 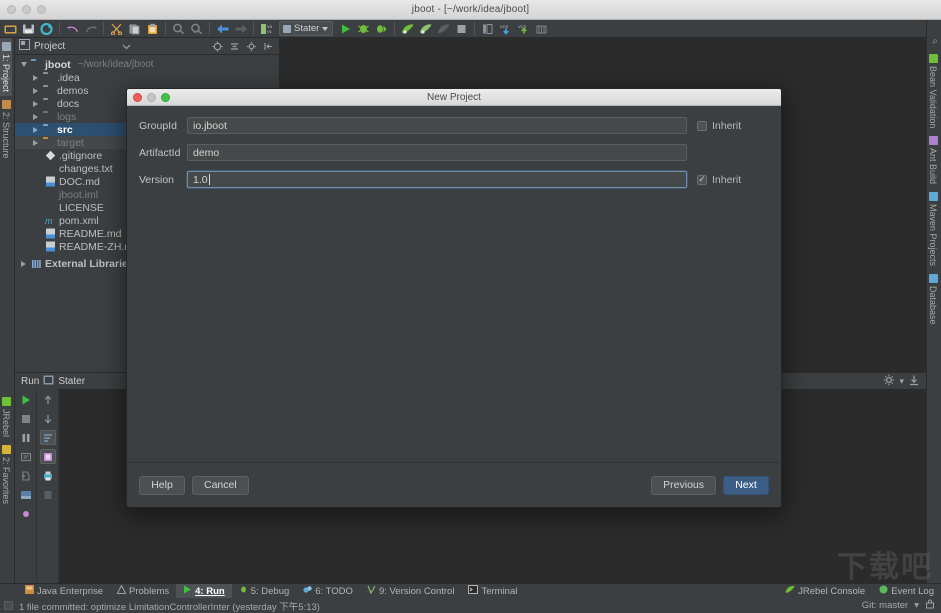 I want to click on star-icon, so click(x=6, y=449).